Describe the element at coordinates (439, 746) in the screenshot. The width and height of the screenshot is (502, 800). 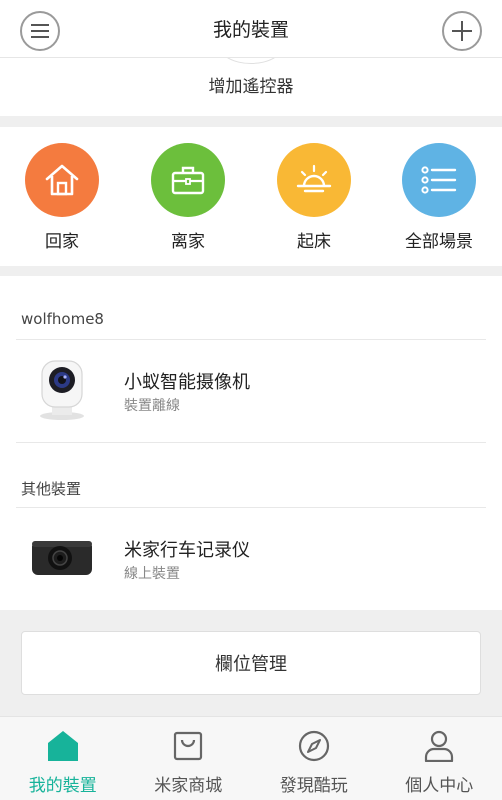
I see `person-icon` at that location.